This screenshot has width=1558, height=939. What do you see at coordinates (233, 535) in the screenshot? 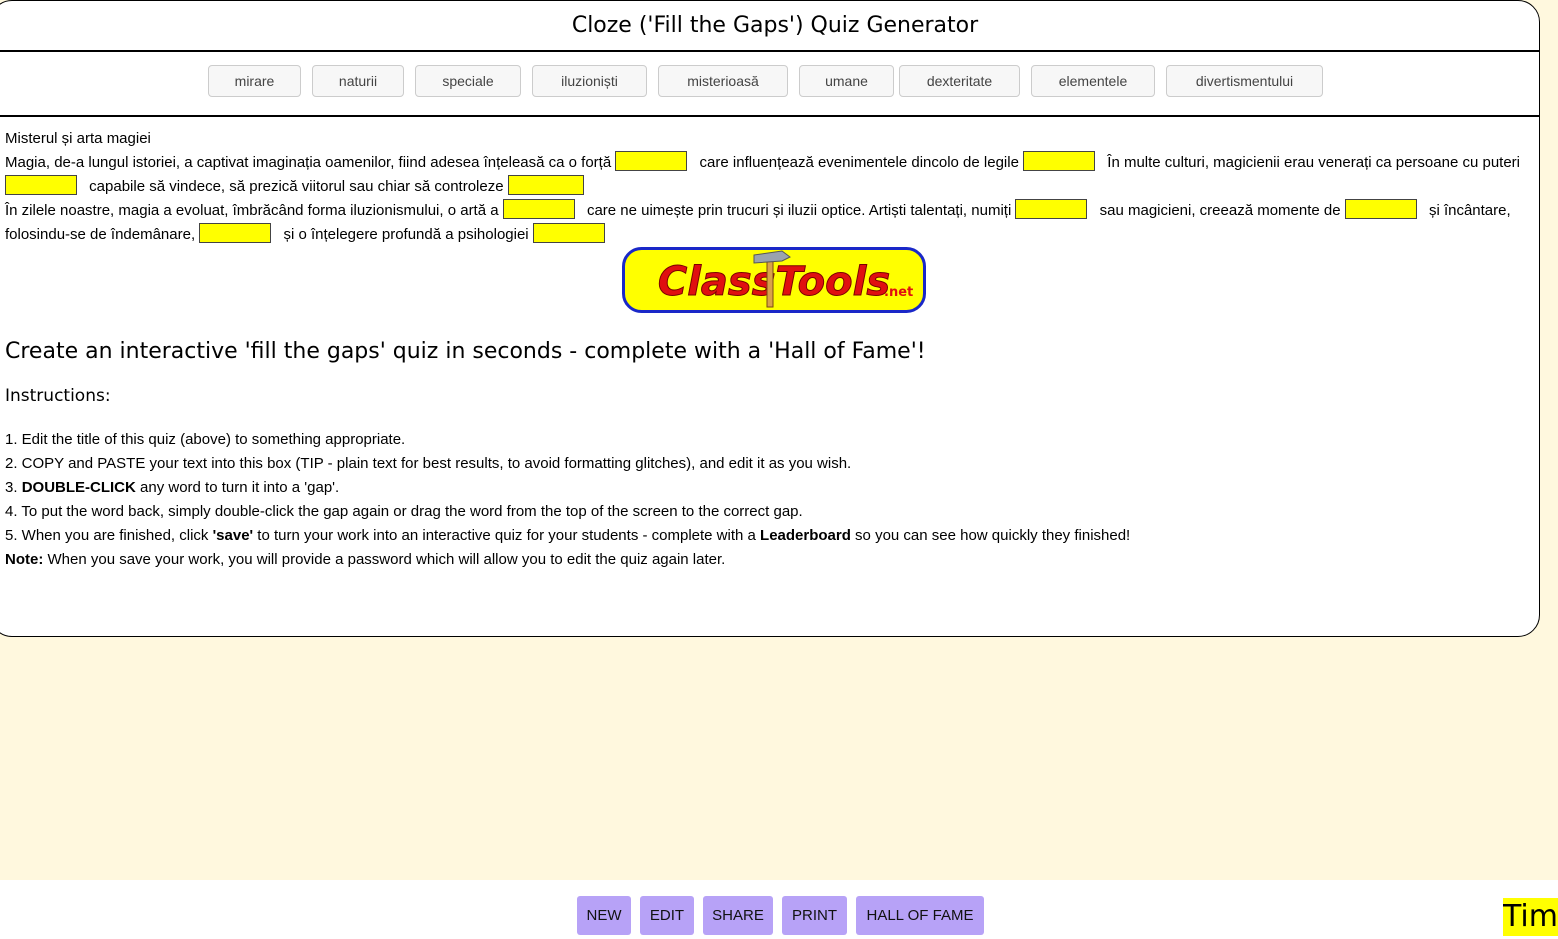
I see `instruction-emphasis: 'save'` at bounding box center [233, 535].